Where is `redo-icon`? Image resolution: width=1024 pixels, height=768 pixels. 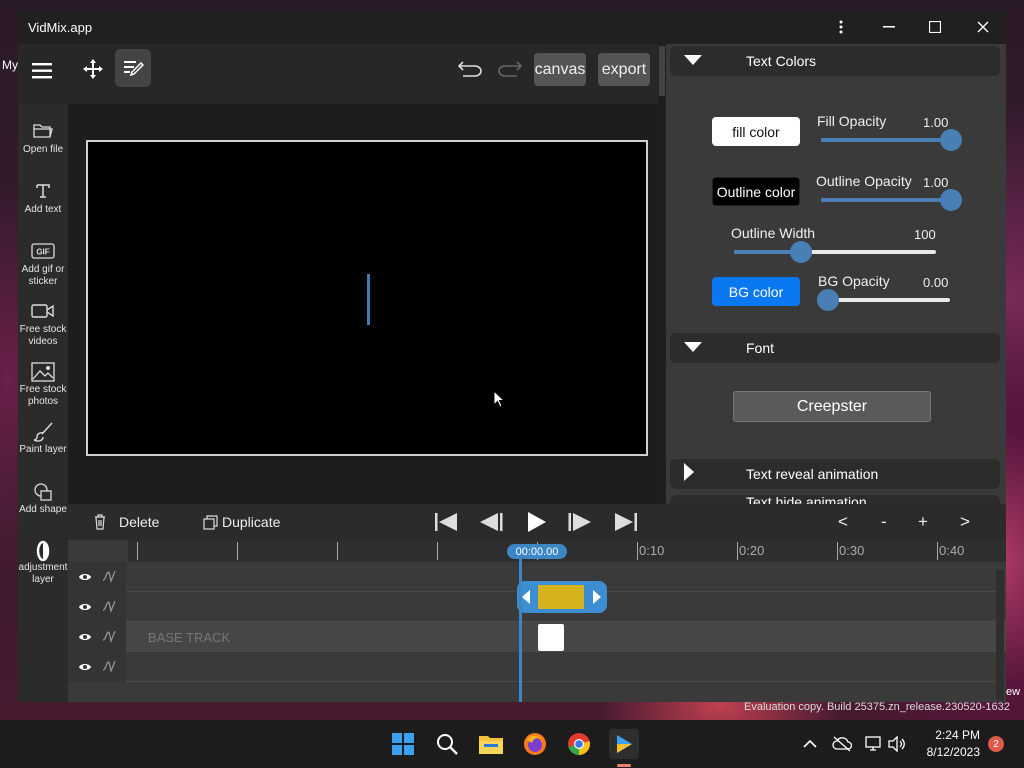
redo-icon is located at coordinates (510, 68).